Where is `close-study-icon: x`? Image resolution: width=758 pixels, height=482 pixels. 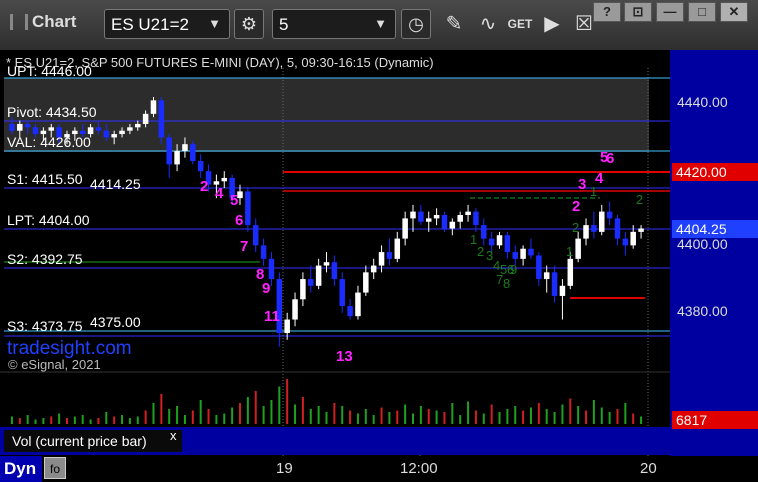
close-study-icon: x is located at coordinates (173, 435).